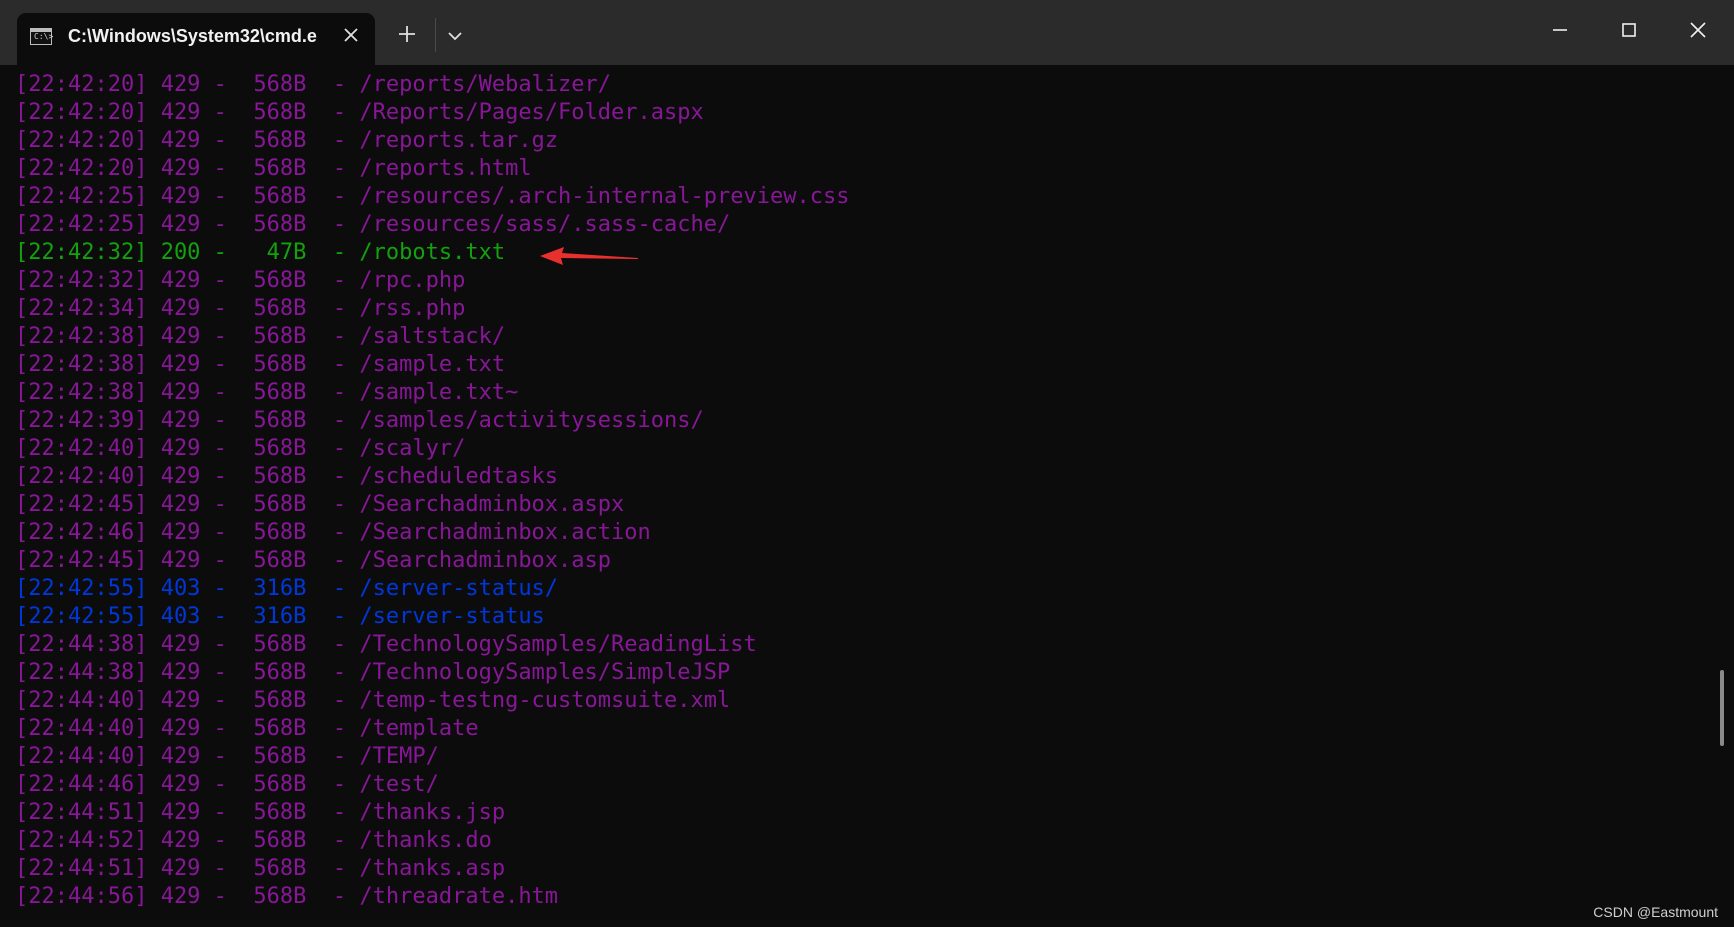 Image resolution: width=1734 pixels, height=927 pixels. What do you see at coordinates (435, 35) in the screenshot?
I see `titlebar-divider` at bounding box center [435, 35].